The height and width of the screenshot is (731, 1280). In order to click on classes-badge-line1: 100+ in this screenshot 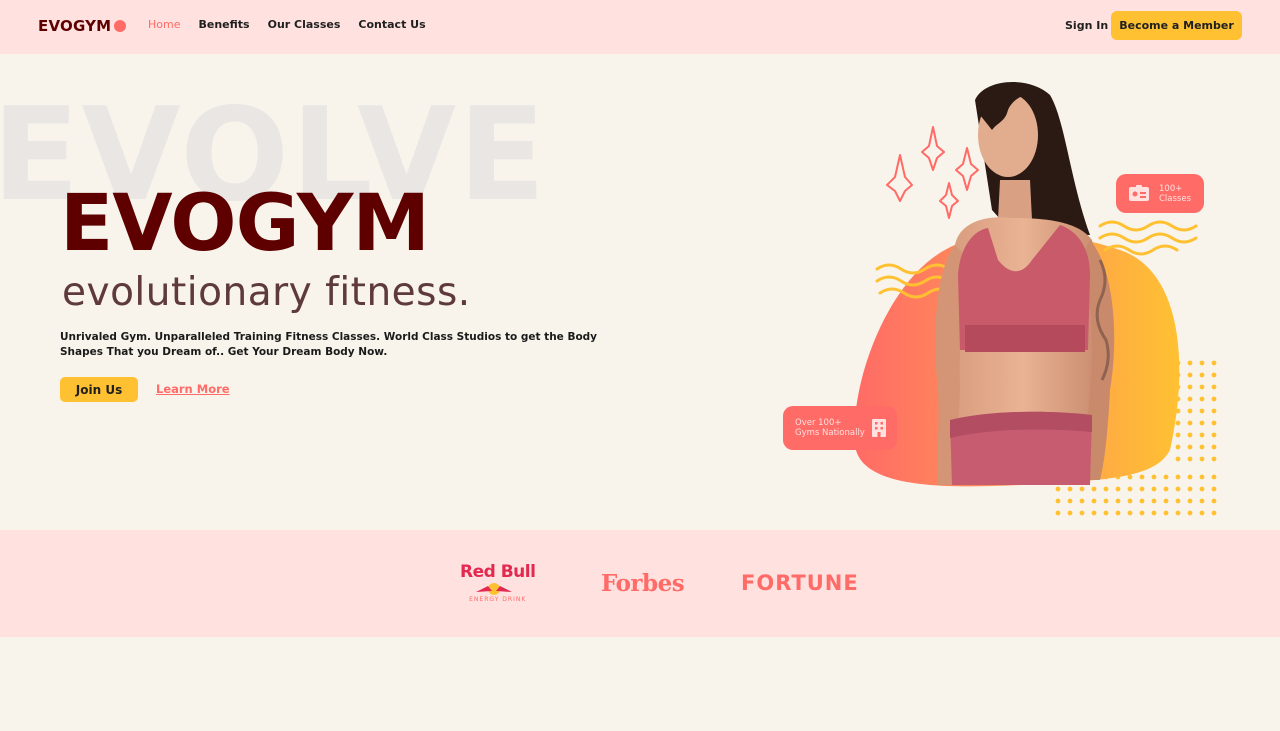, I will do `click(1171, 188)`.